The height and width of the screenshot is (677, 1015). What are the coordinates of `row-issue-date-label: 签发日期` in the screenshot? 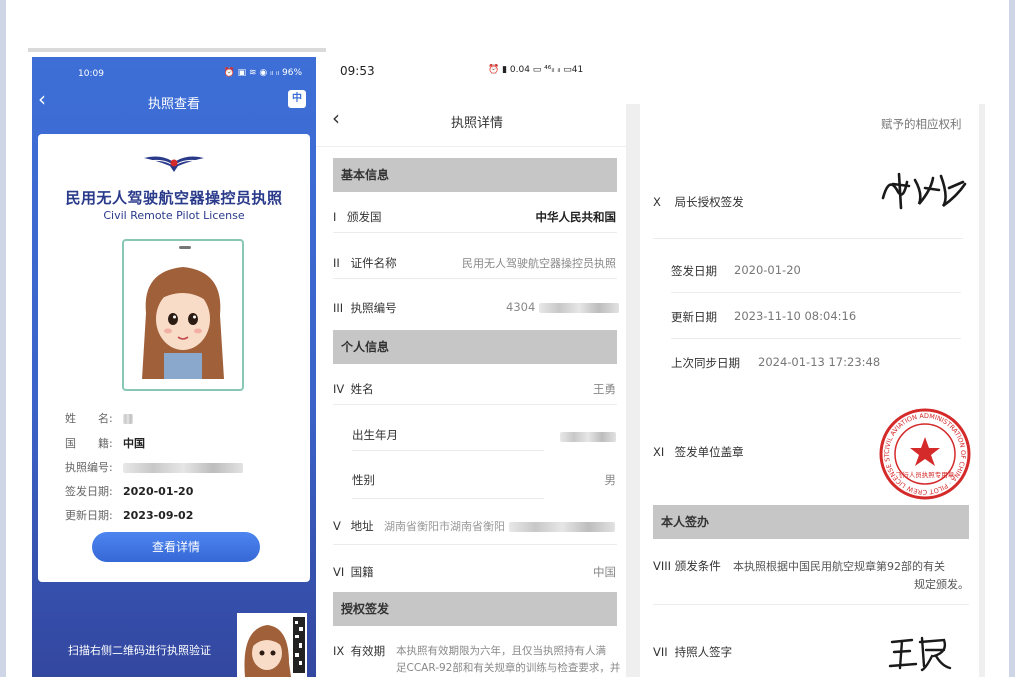 It's located at (694, 271).